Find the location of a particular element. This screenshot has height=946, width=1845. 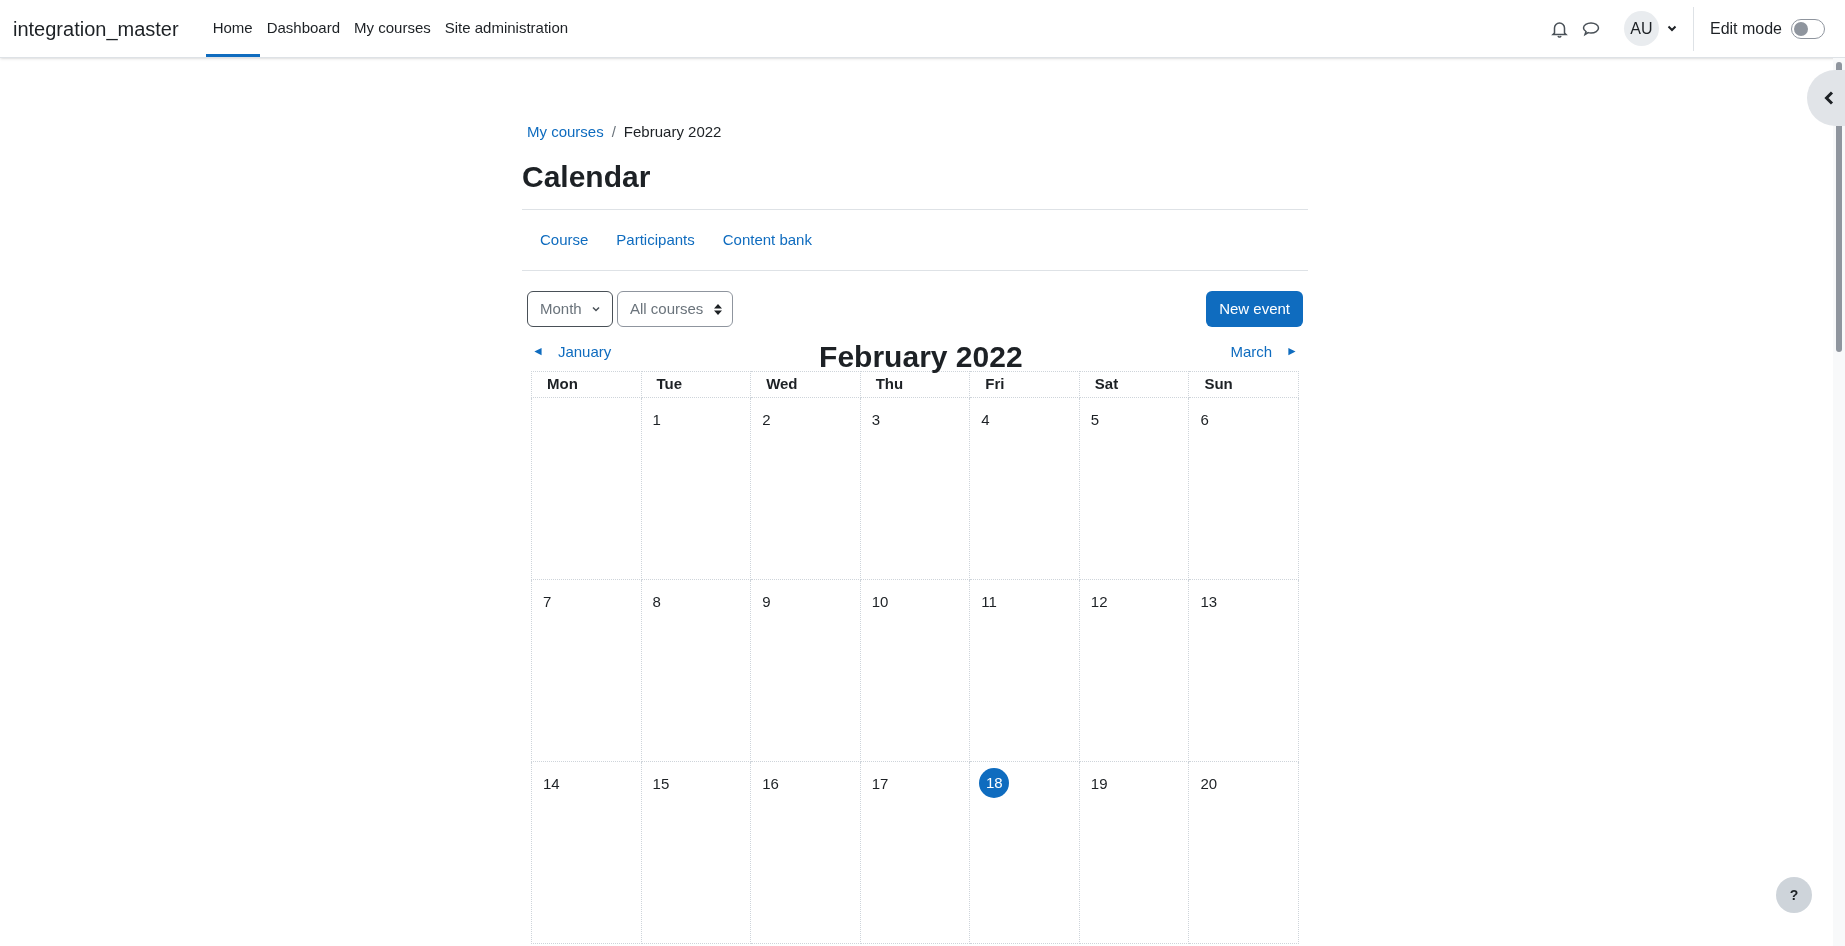

bell-icon is located at coordinates (1559, 28).